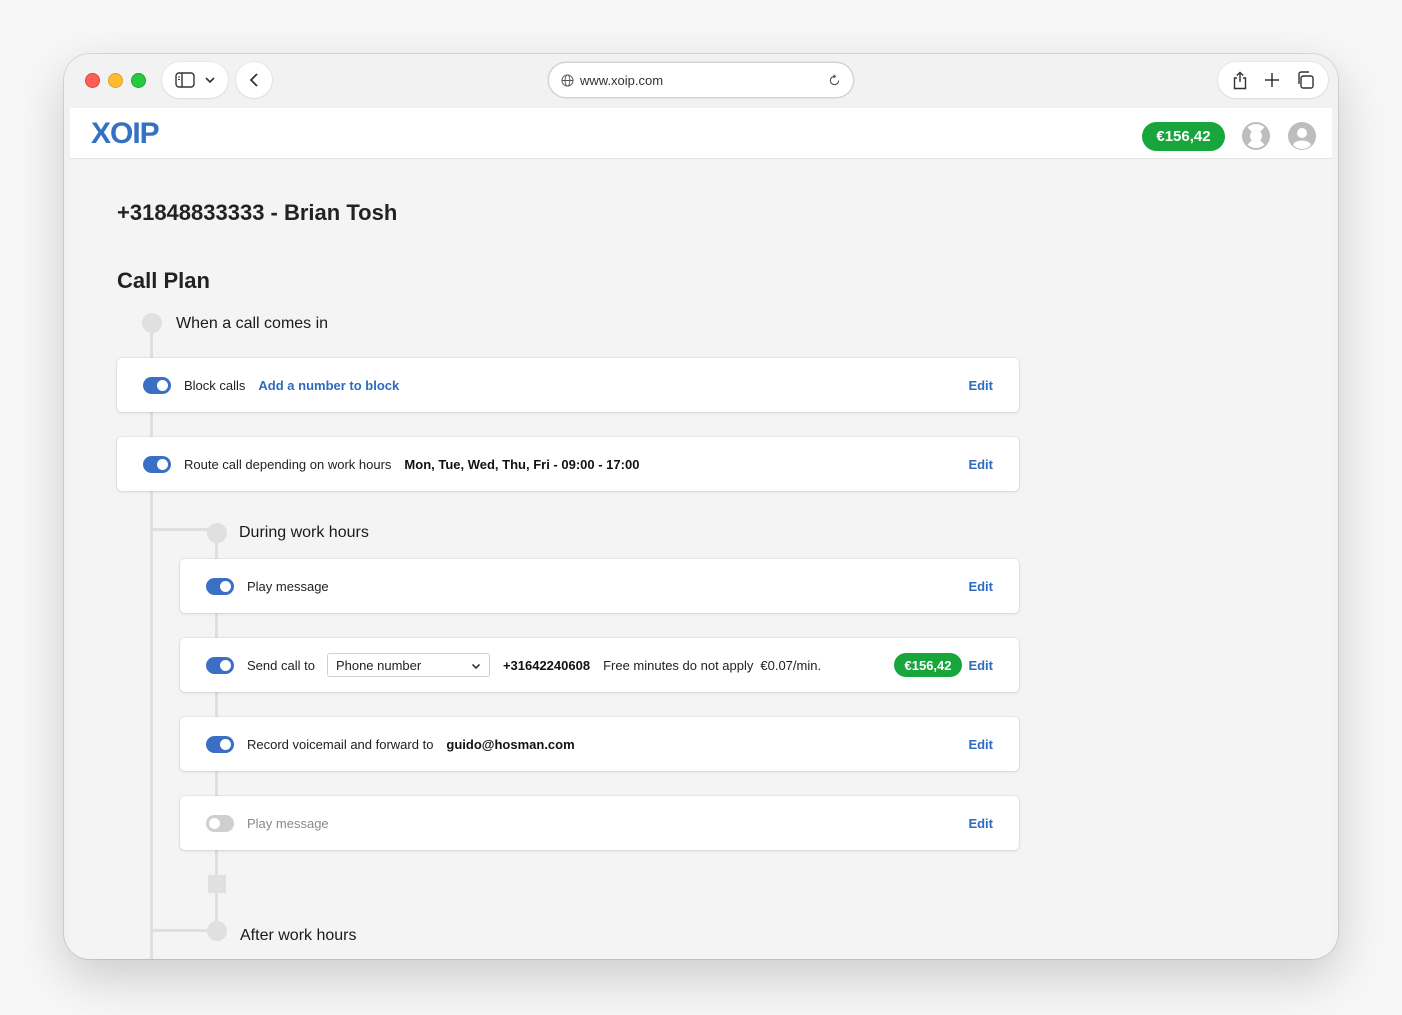 The image size is (1402, 1015). What do you see at coordinates (622, 80) in the screenshot?
I see `url-text: www.xoip.com` at bounding box center [622, 80].